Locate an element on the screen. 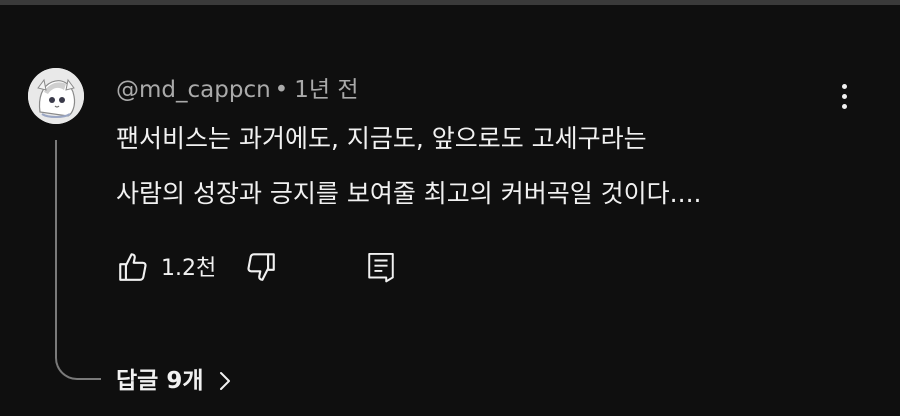 The width and height of the screenshot is (900, 416). avatar is located at coordinates (56, 96).